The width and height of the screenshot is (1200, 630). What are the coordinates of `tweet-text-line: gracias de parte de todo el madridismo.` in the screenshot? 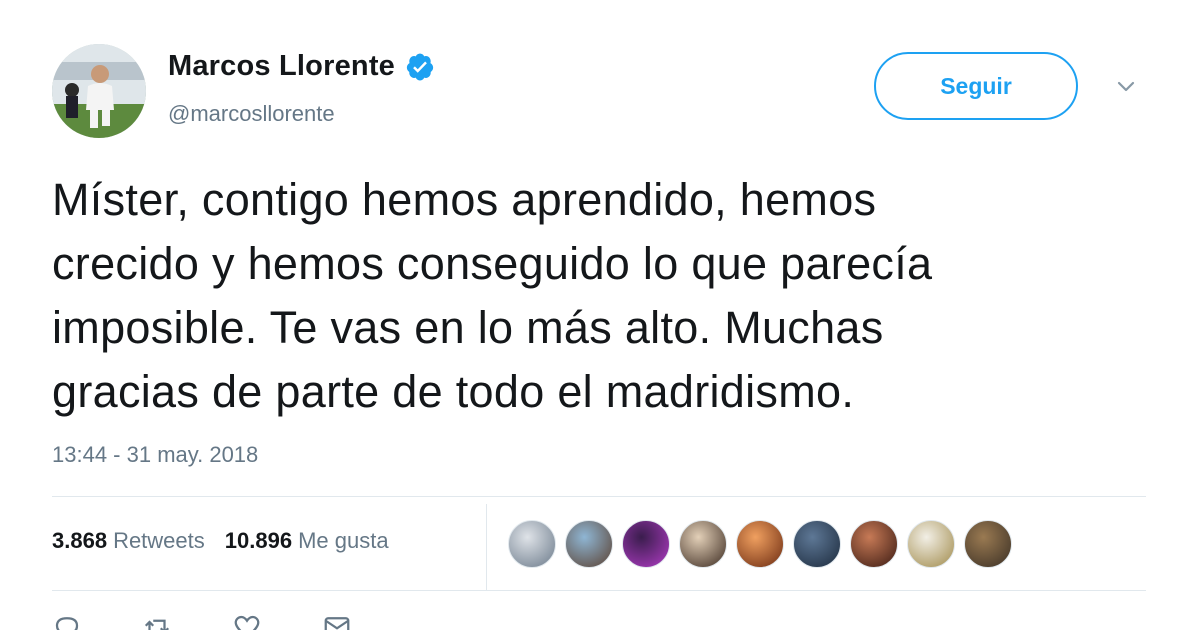 It's located at (453, 391).